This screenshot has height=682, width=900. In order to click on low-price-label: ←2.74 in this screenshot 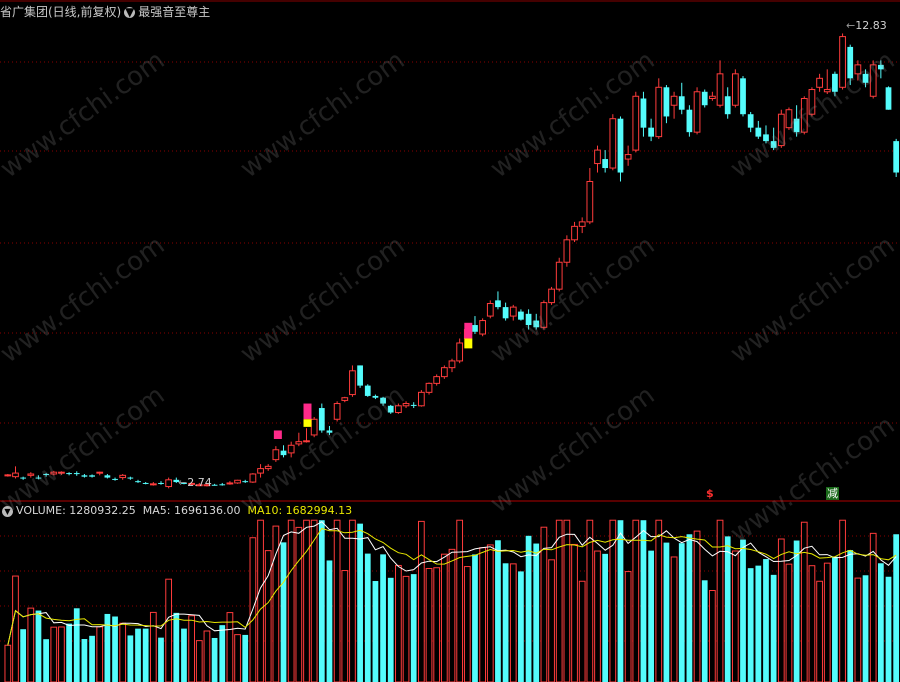, I will do `click(195, 482)`.